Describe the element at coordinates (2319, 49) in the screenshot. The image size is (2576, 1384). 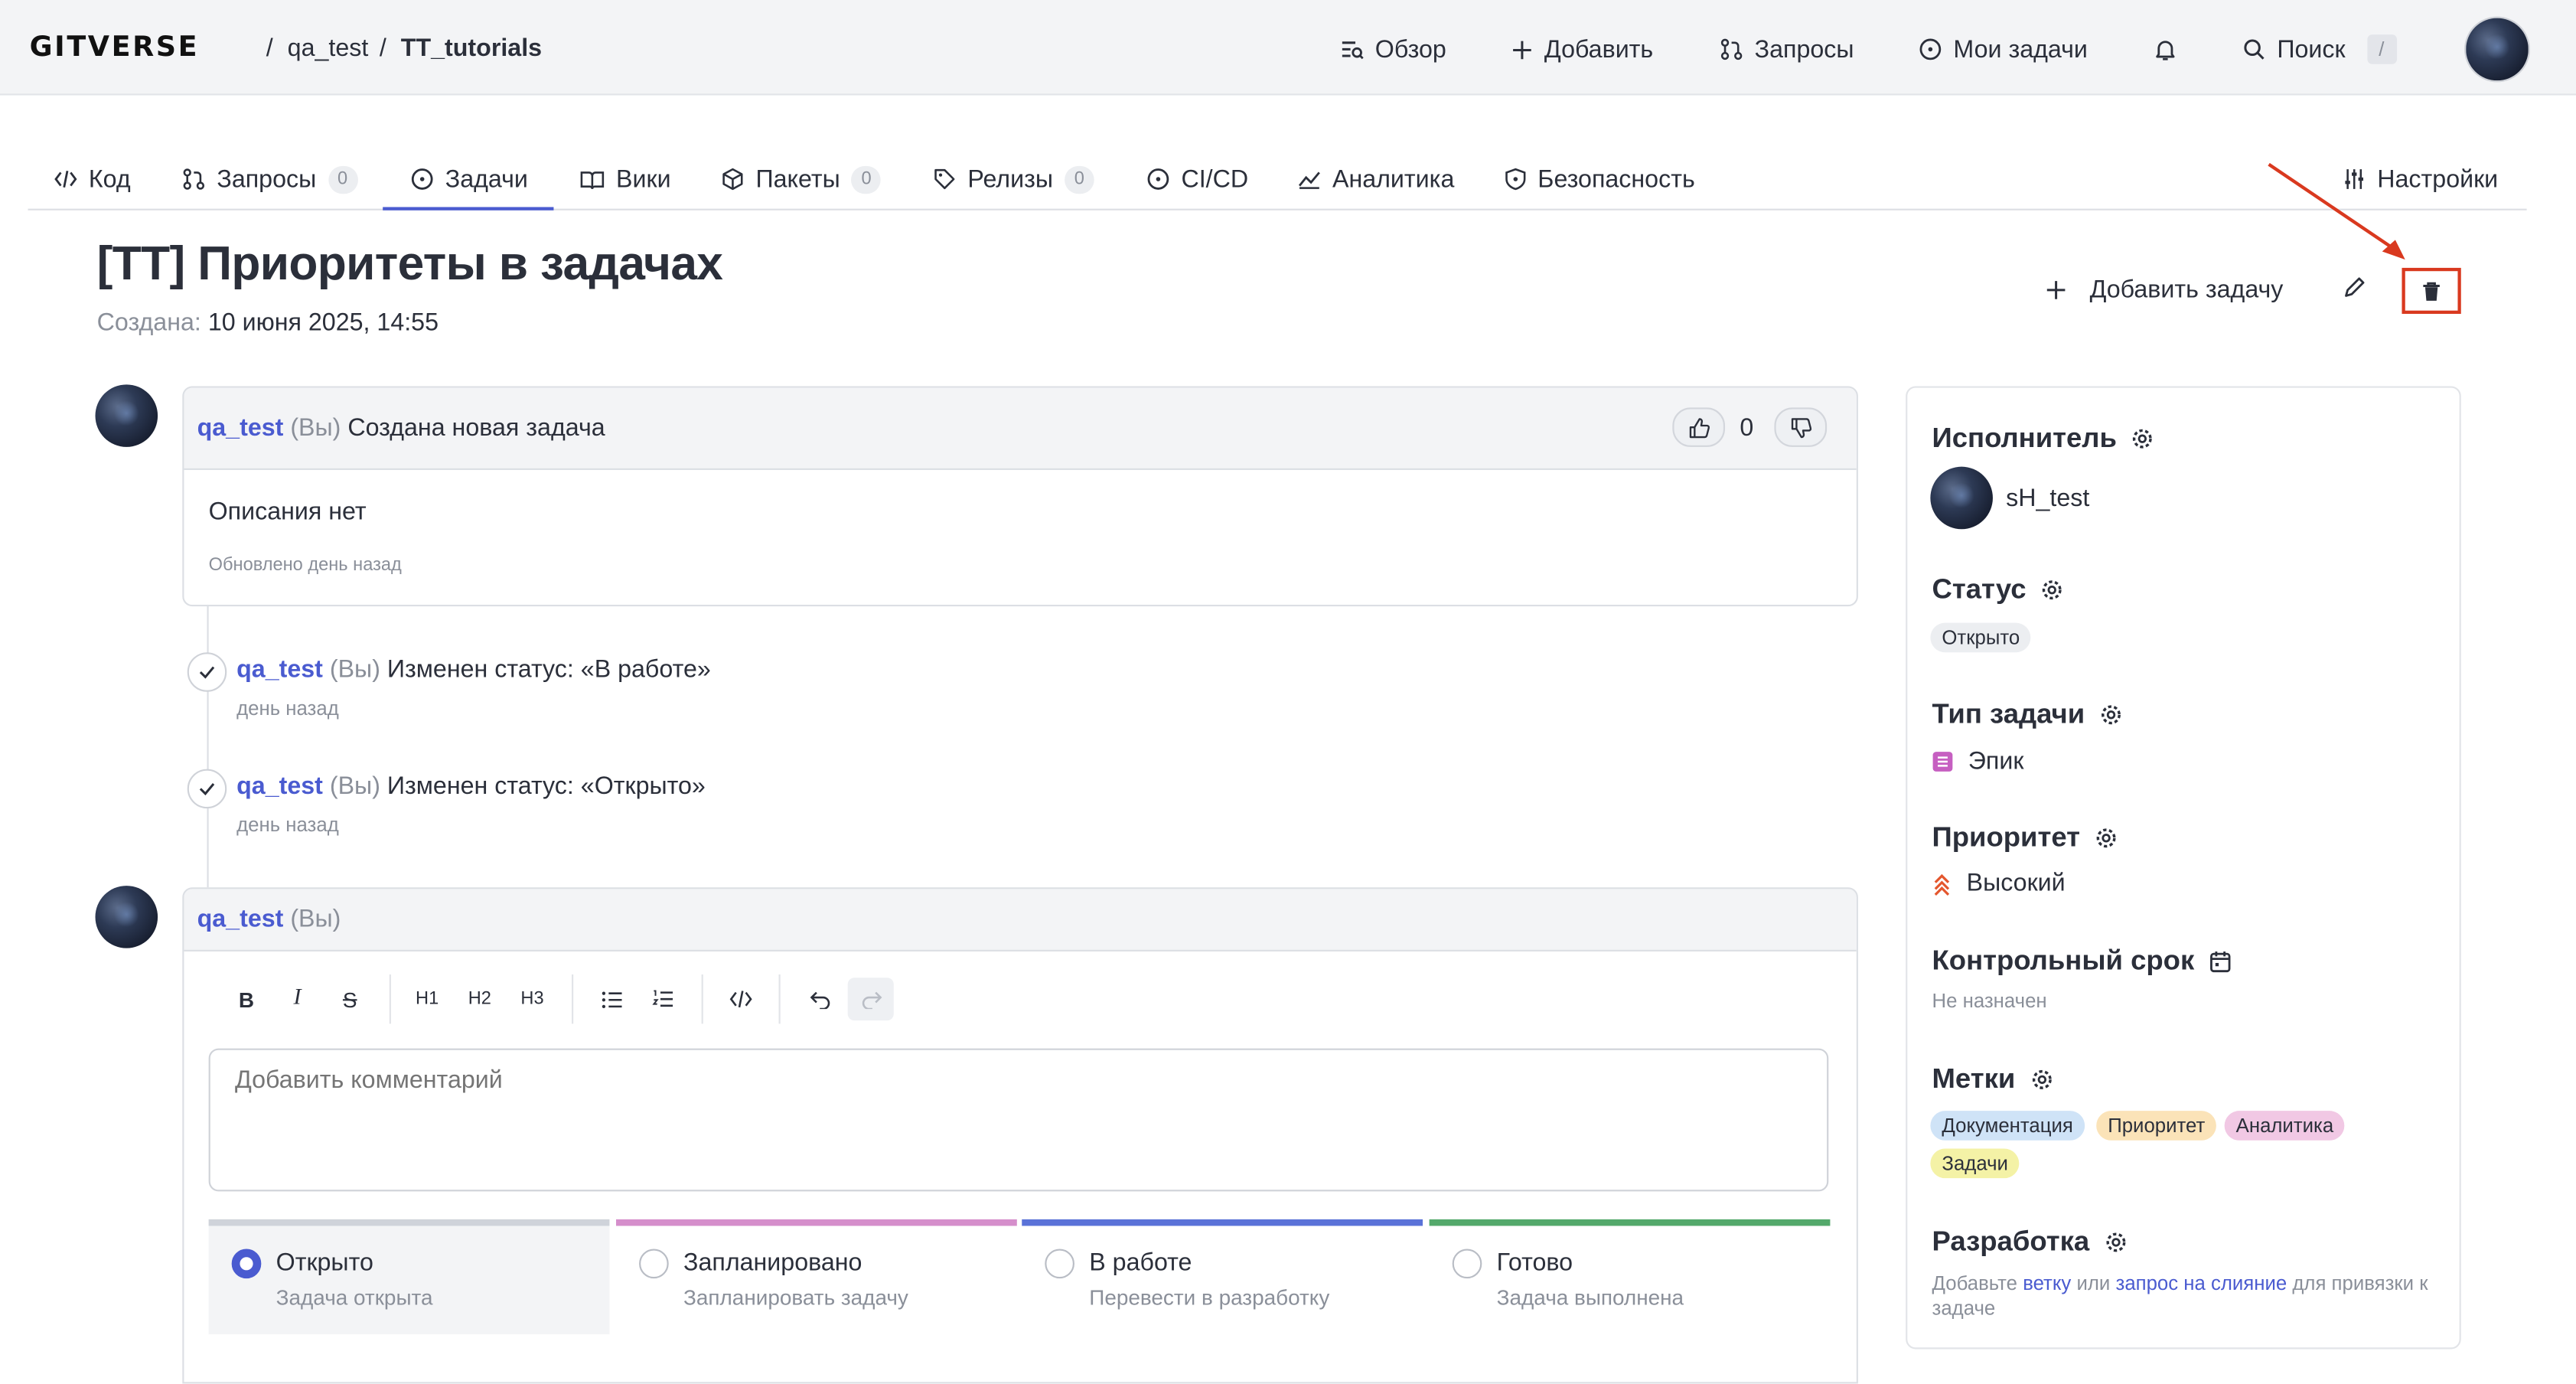
I see `search-button: Поиск /` at that location.